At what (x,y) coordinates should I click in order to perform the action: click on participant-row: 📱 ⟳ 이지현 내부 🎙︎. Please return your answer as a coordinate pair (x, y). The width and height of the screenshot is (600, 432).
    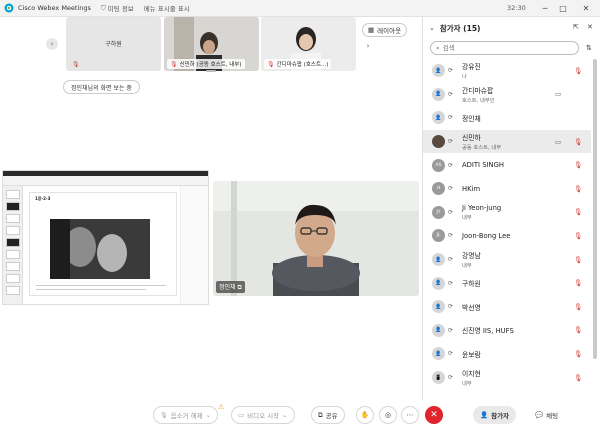
    Looking at the image, I should click on (507, 378).